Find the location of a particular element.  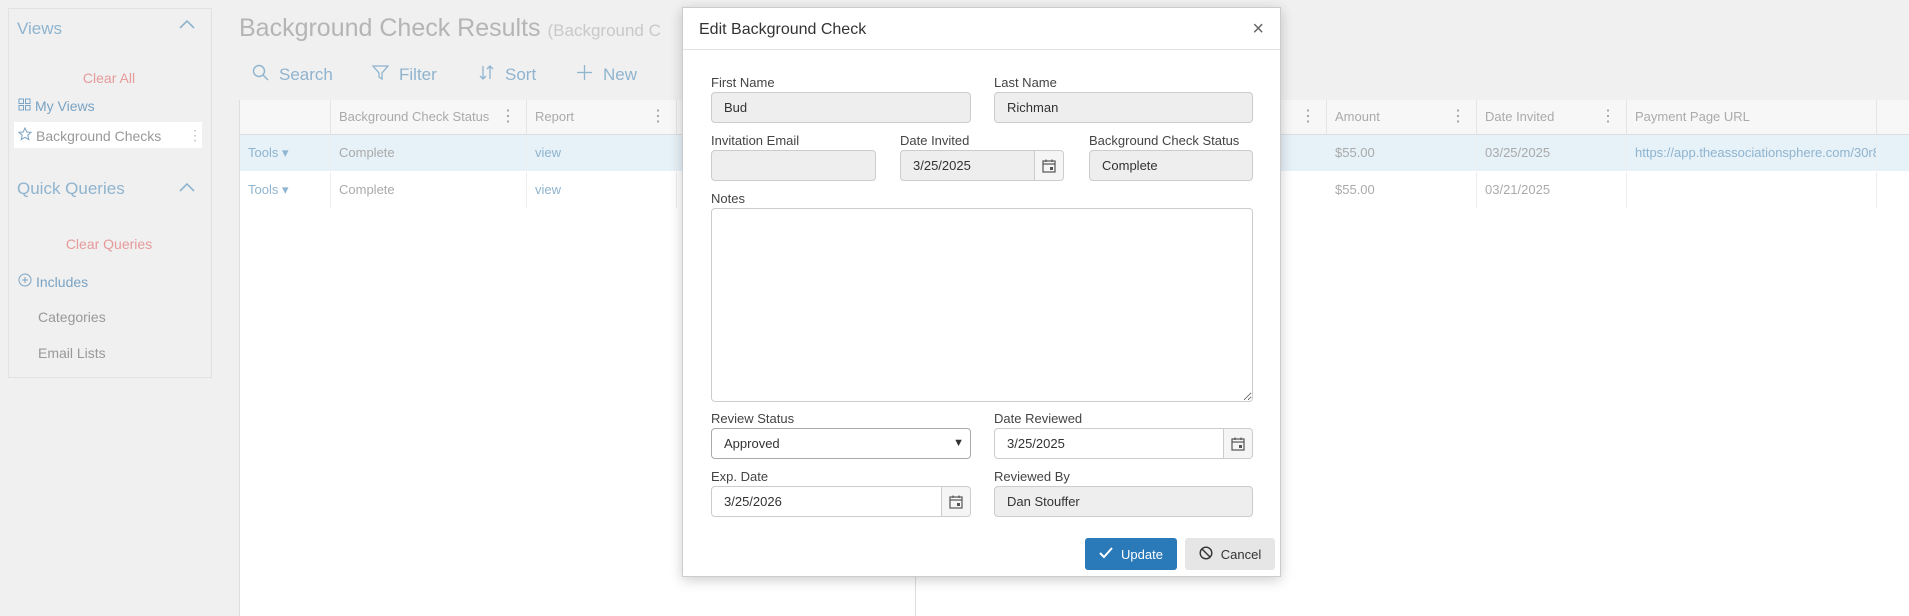

header-label: Report is located at coordinates (555, 116).